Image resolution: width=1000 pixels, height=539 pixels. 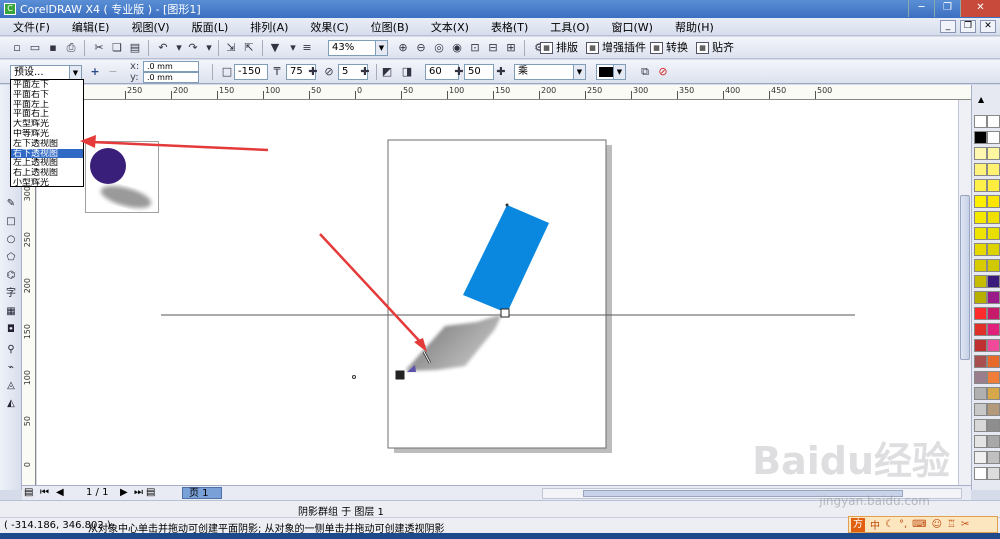 I want to click on ime-tools-icon: ✂, so click(x=965, y=524).